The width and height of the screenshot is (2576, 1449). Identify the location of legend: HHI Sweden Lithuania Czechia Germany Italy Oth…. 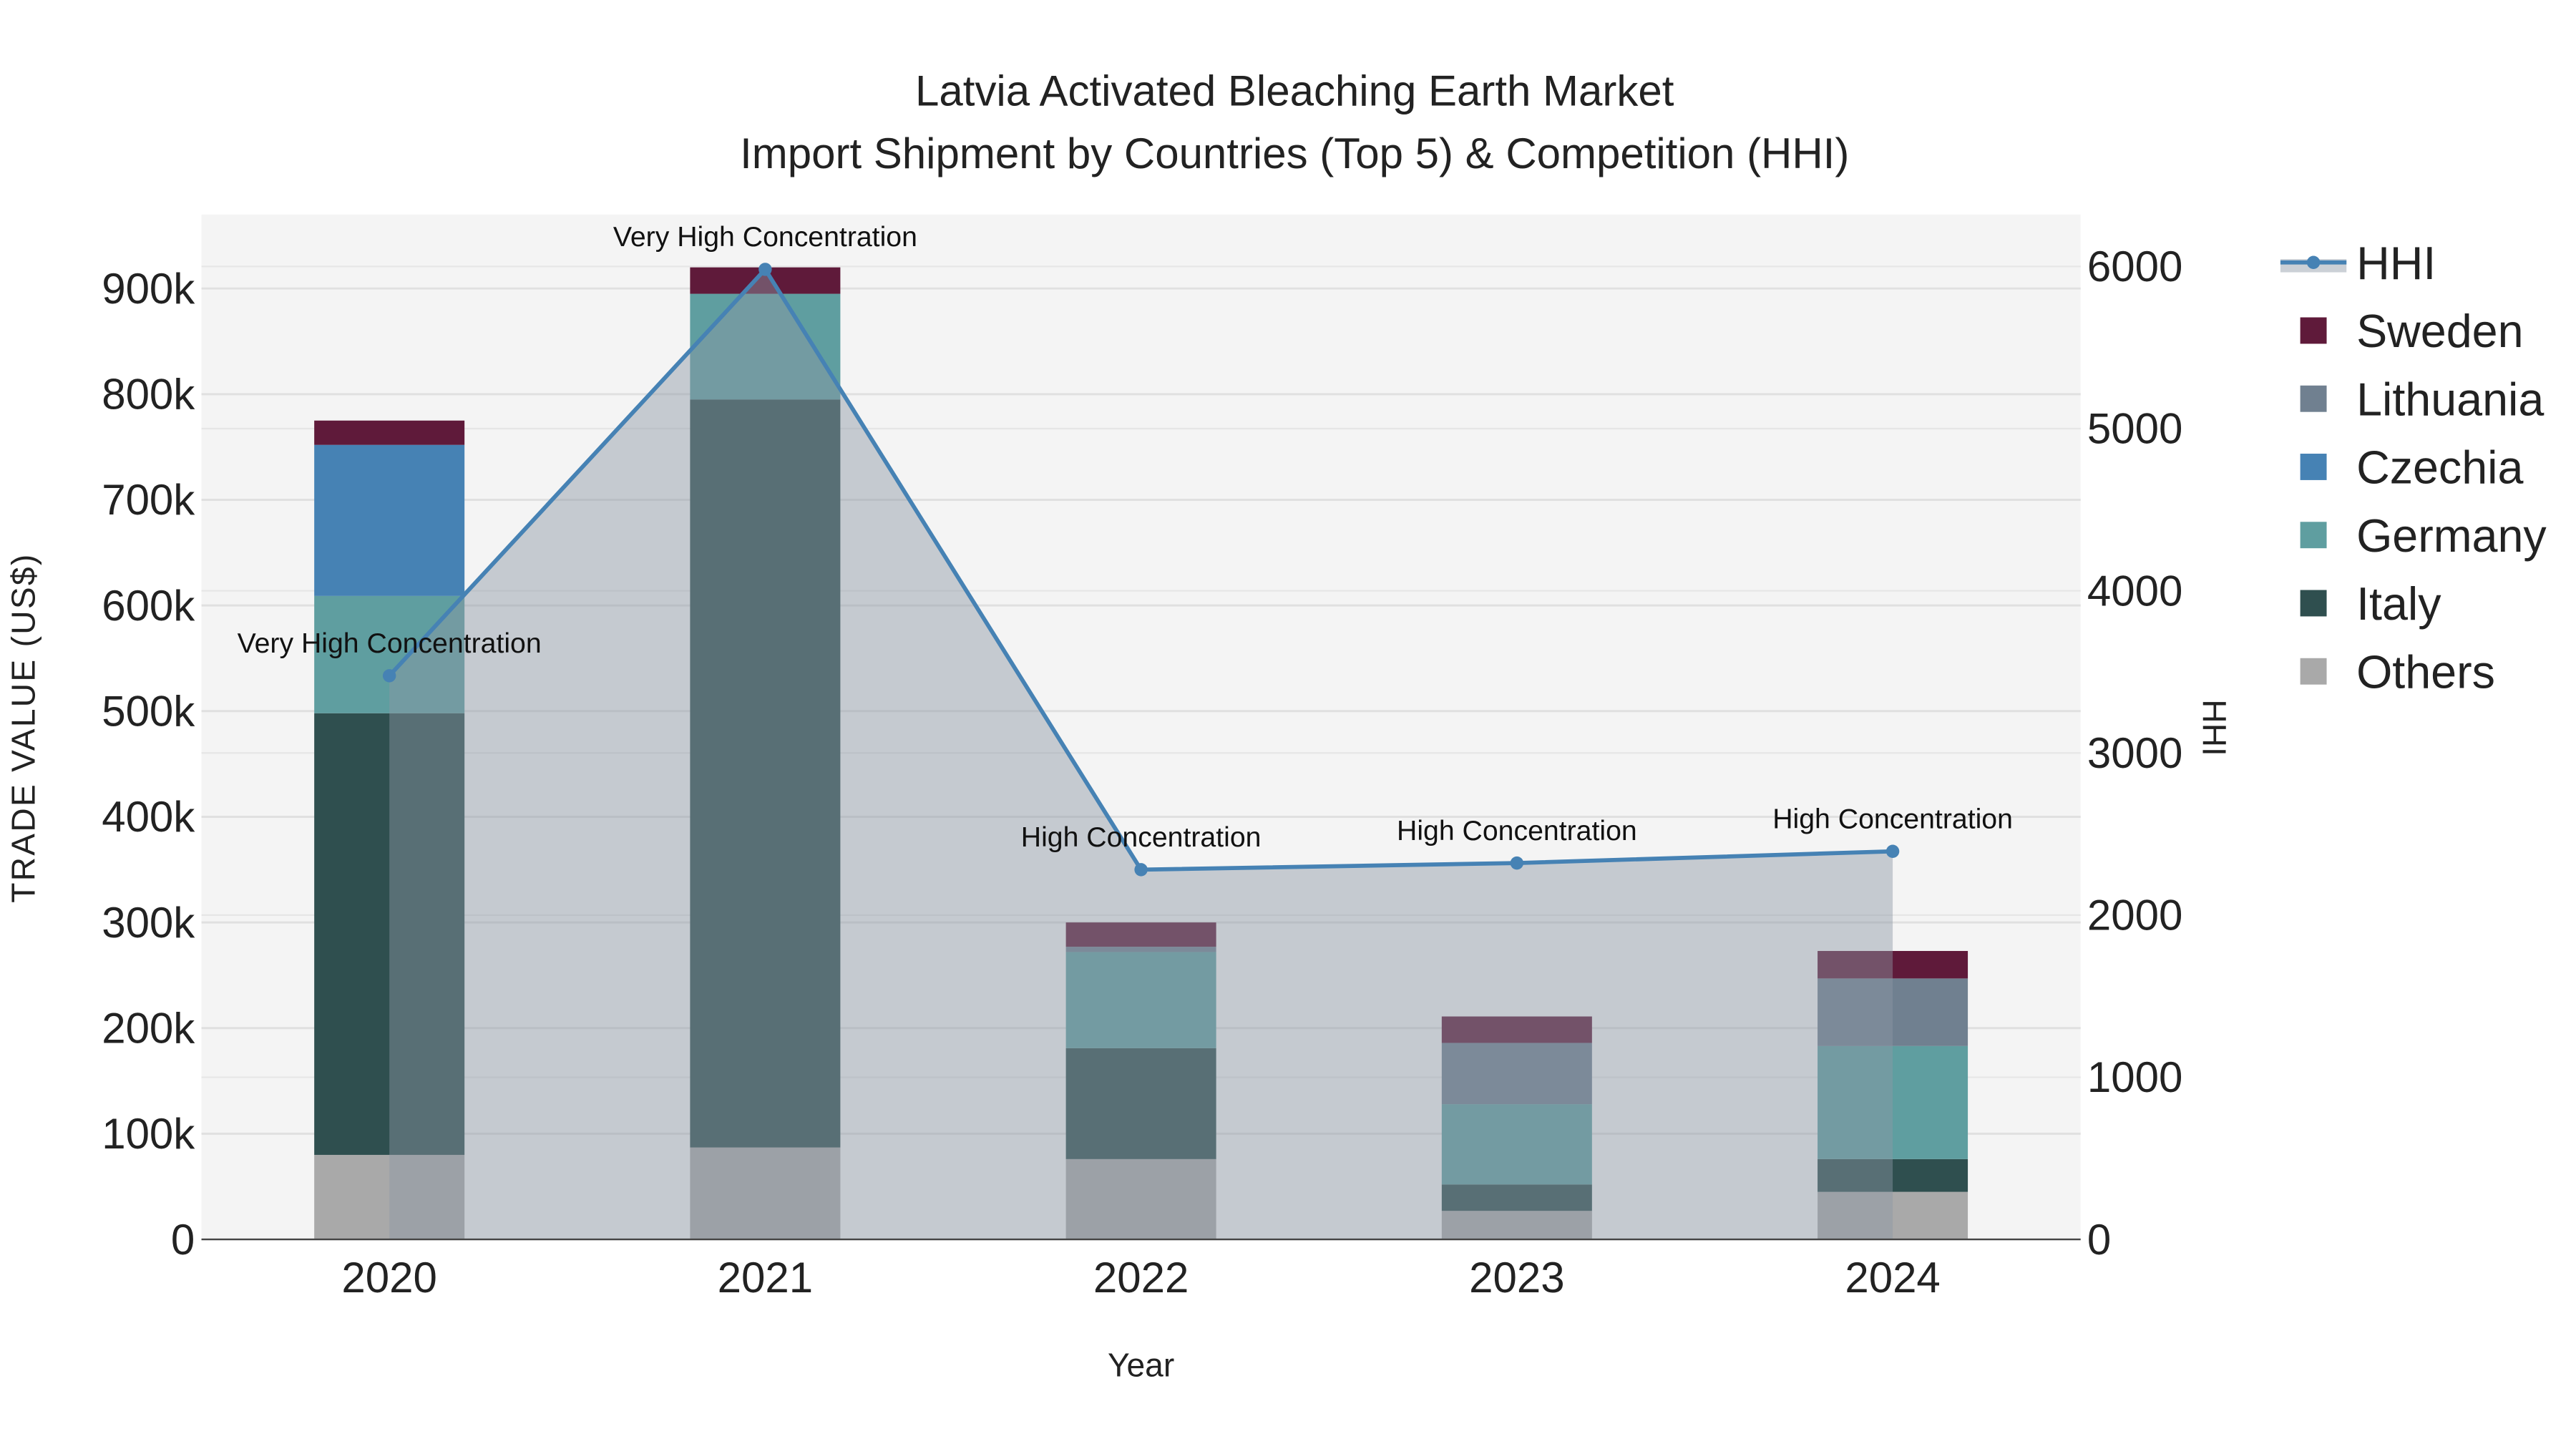
(2413, 468).